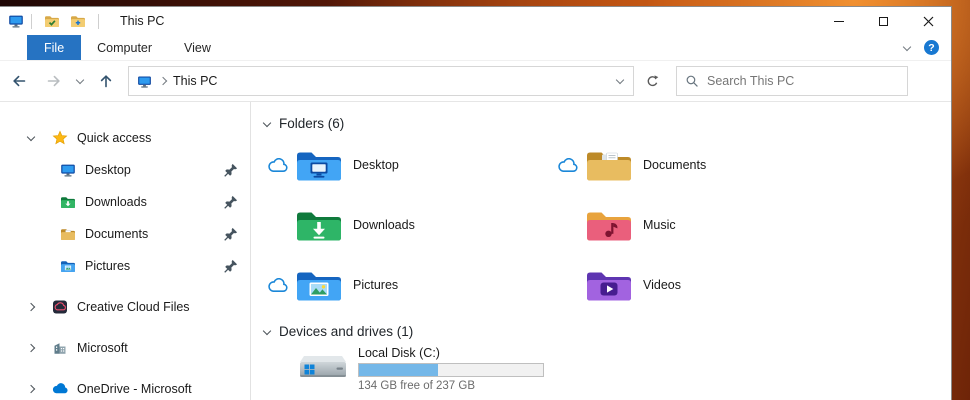 The width and height of the screenshot is (970, 400). I want to click on quick-access-properties-icon, so click(52, 21).